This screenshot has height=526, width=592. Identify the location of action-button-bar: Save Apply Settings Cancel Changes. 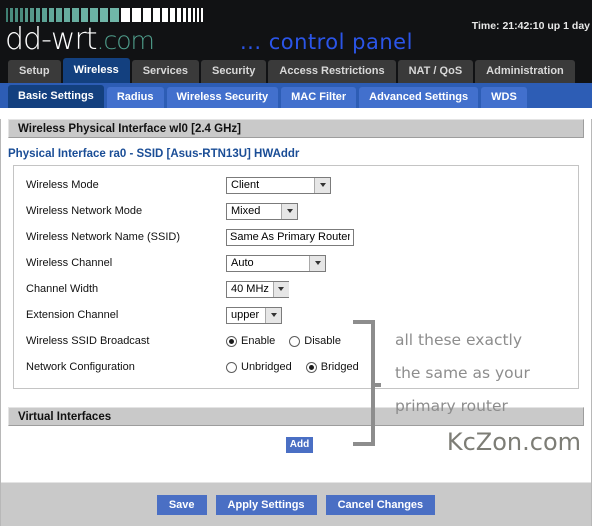
(296, 504).